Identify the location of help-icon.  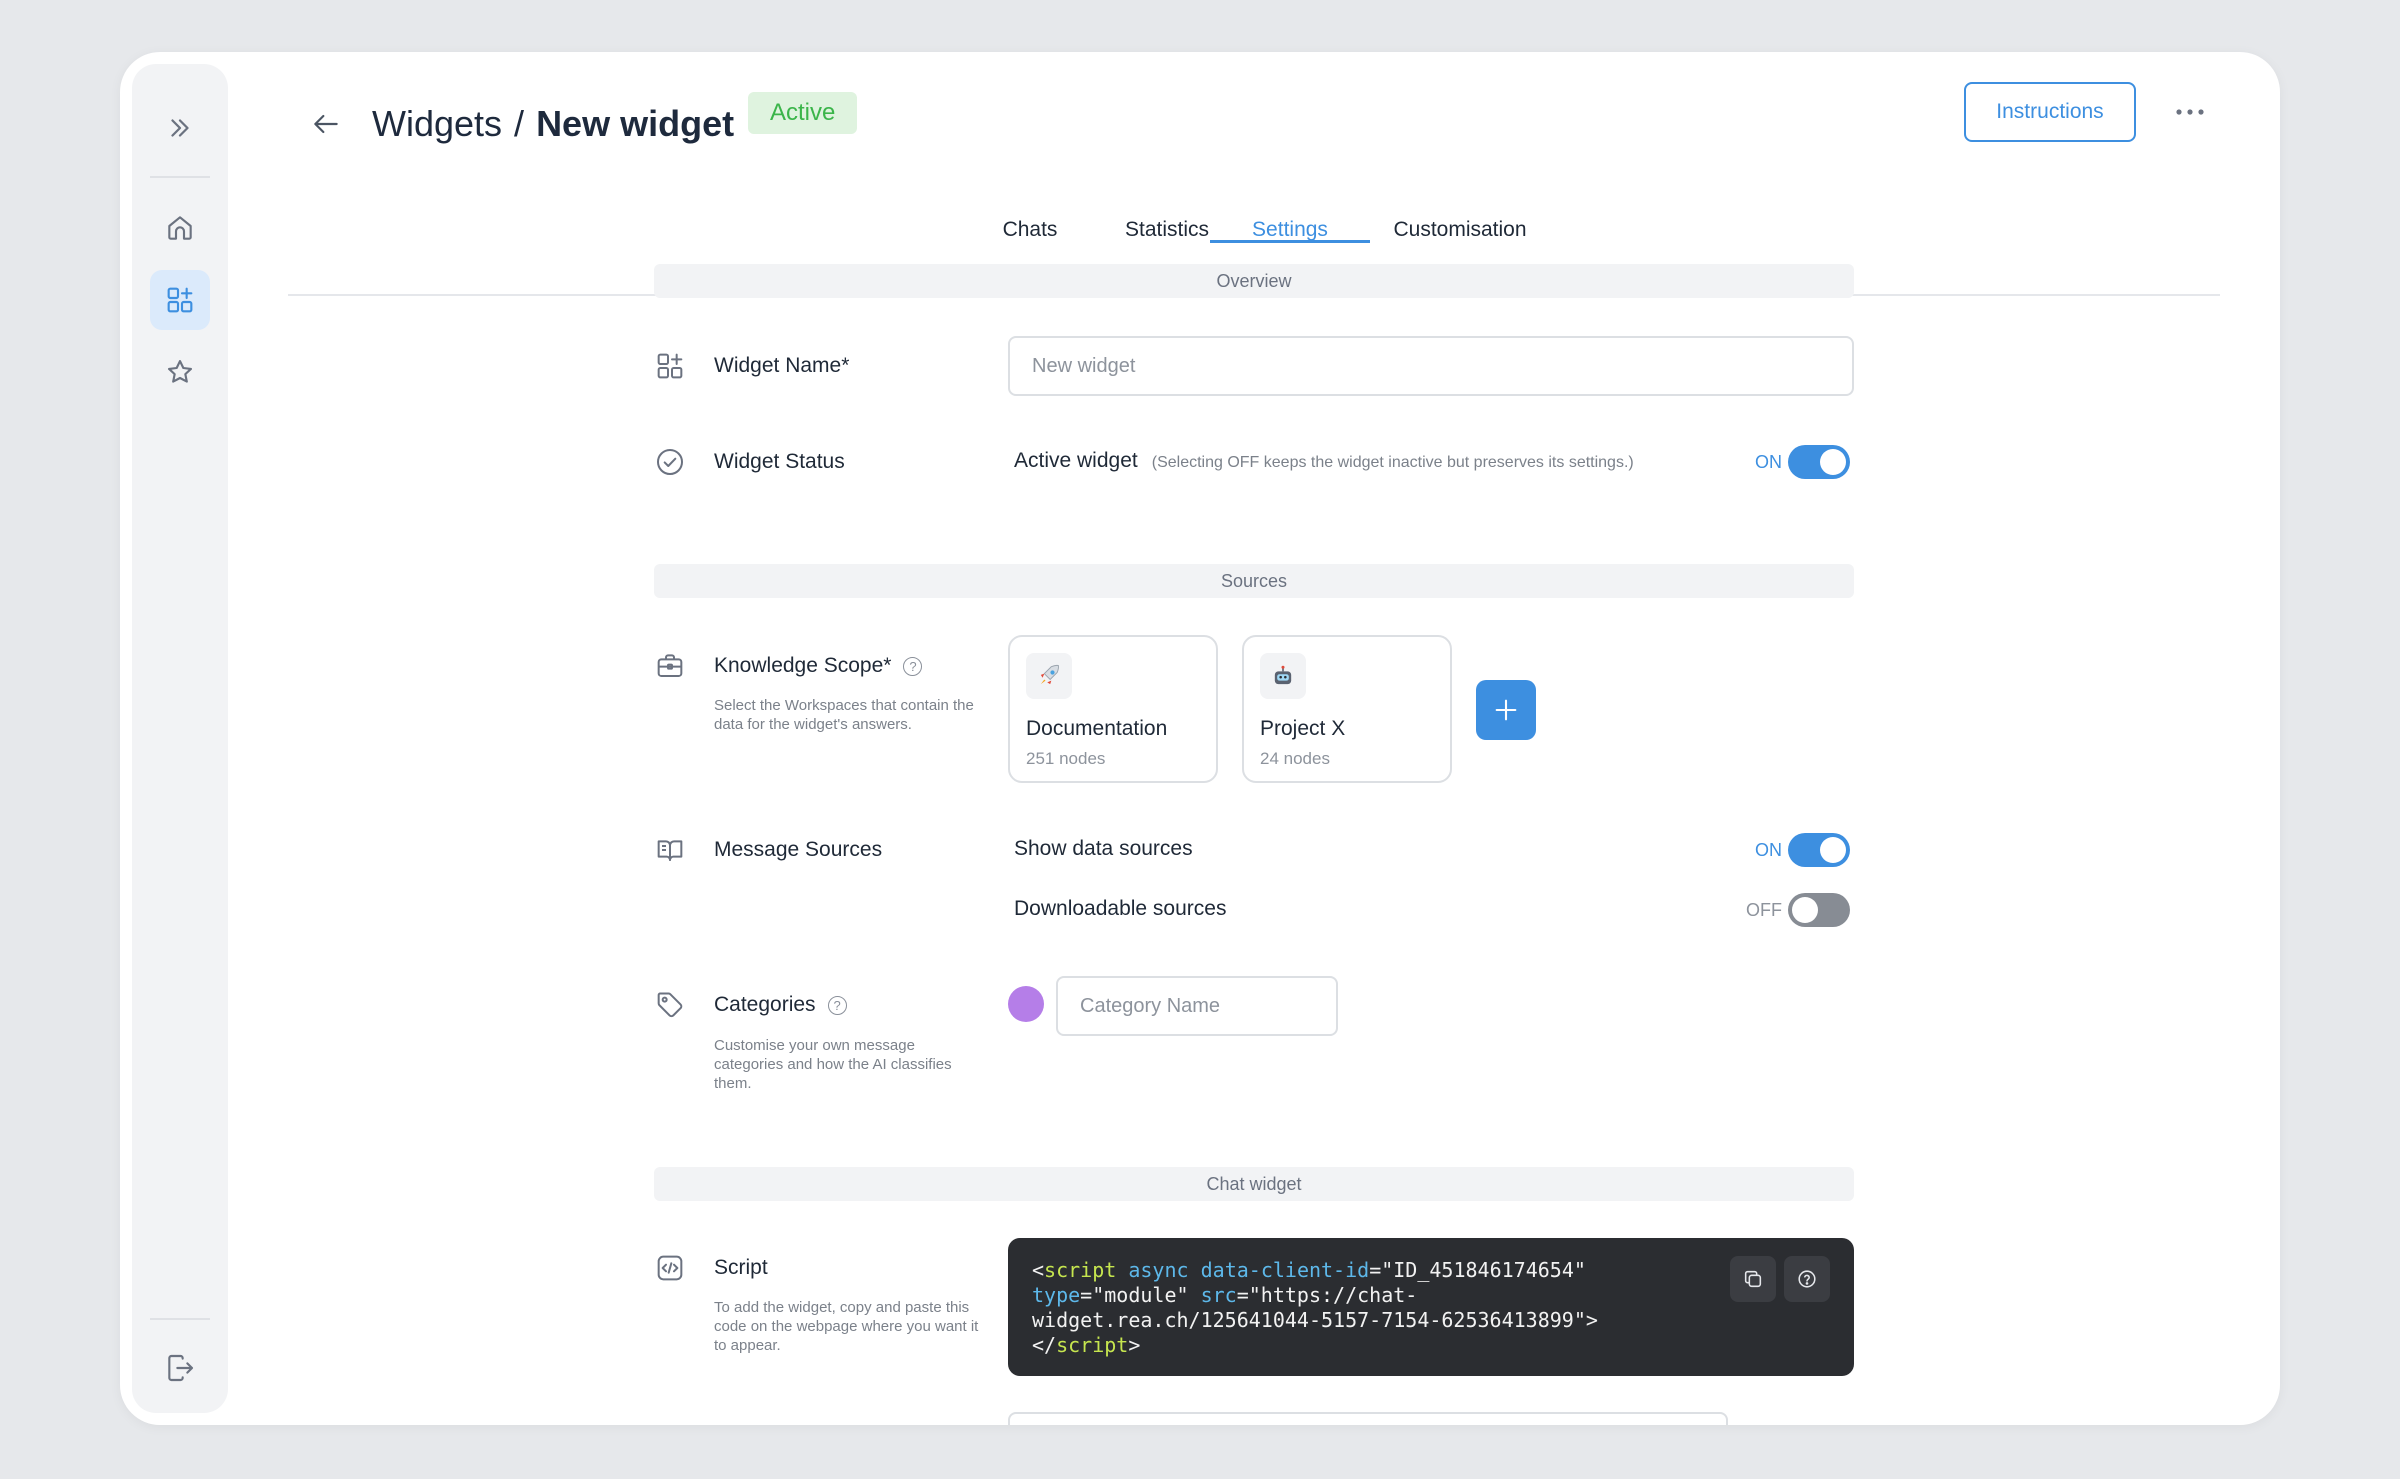
(1807, 1279).